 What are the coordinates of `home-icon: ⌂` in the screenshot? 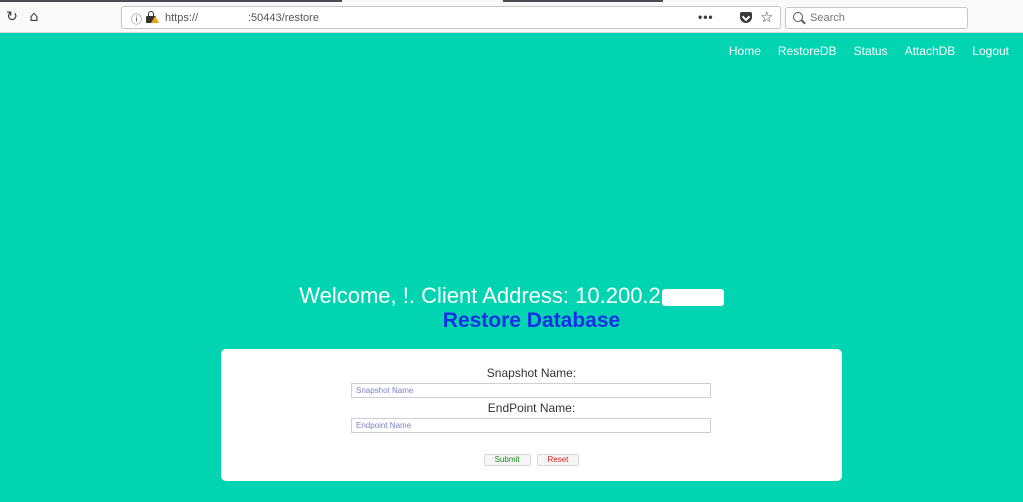 It's located at (34, 17).